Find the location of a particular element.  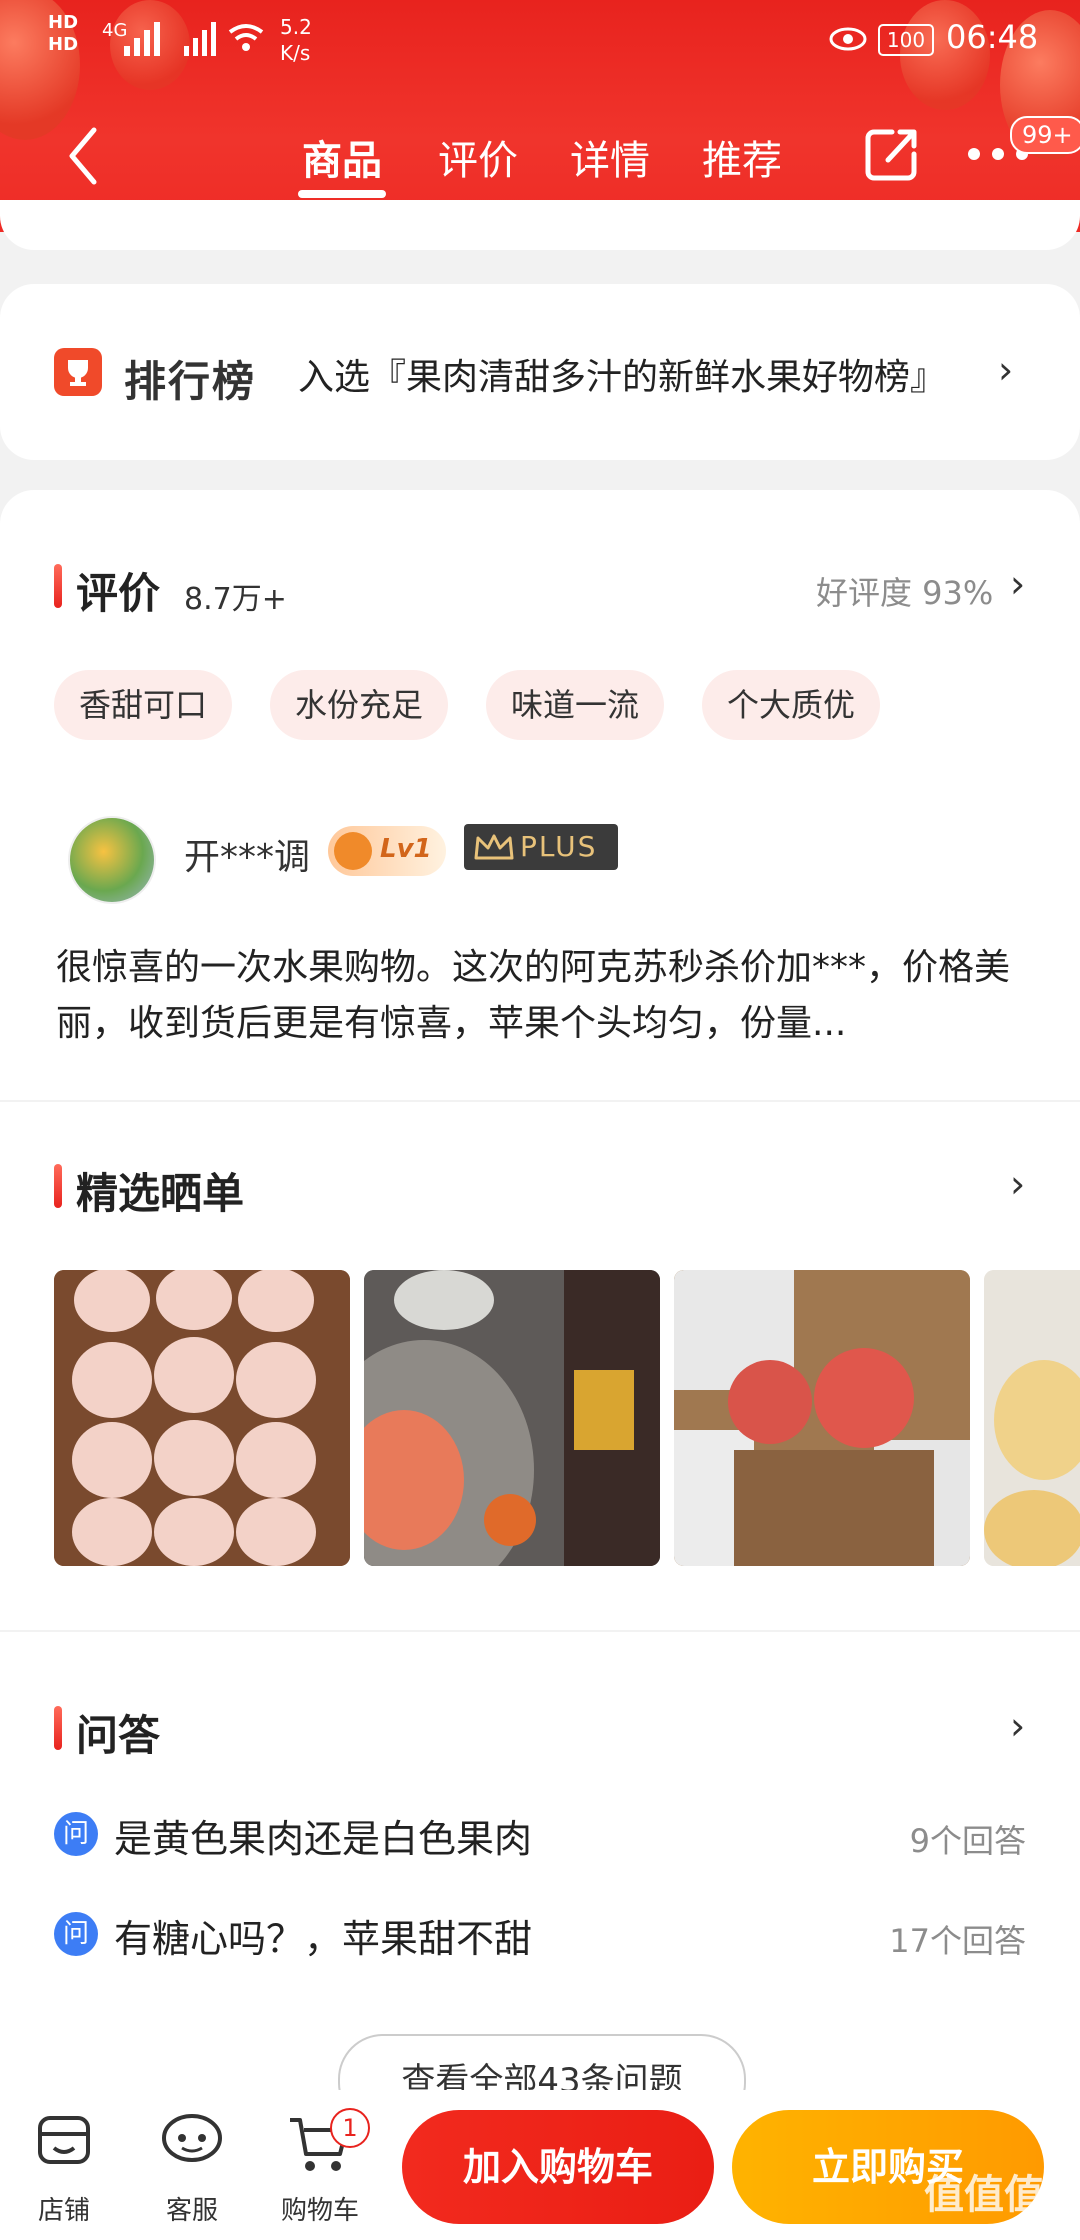

medal-icon is located at coordinates (353, 851).